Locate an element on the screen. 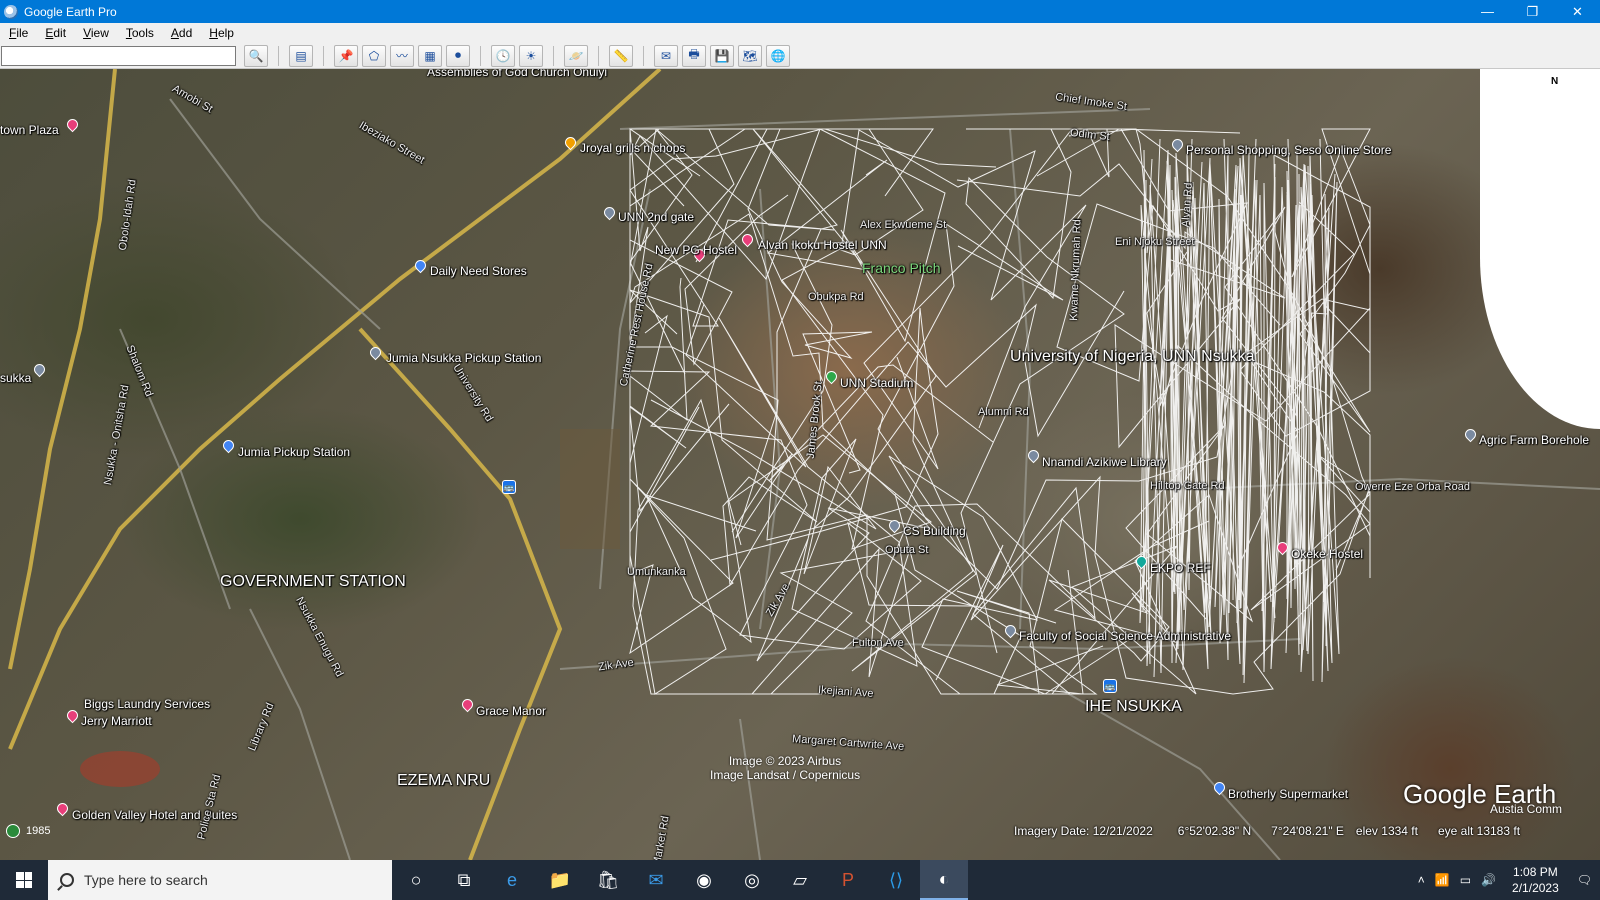 This screenshot has width=1600, height=900. menu-bar: File Edit View Tools Add Help is located at coordinates (800, 33).